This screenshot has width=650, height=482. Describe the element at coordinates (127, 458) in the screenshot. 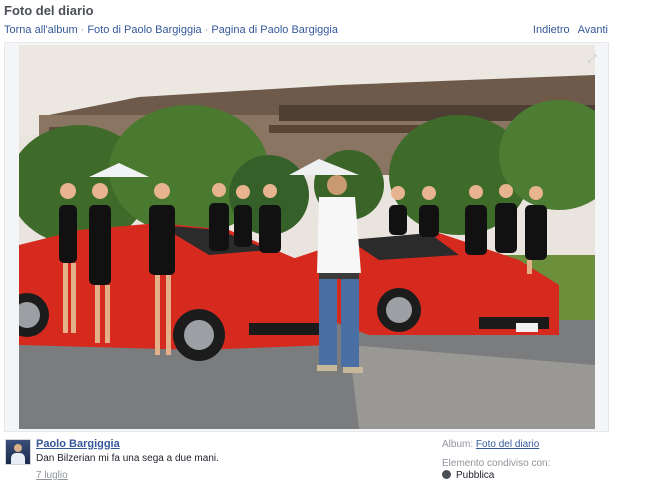

I see `photo-caption: Dan Bilzerian mi fa una sega a due mani.` at that location.